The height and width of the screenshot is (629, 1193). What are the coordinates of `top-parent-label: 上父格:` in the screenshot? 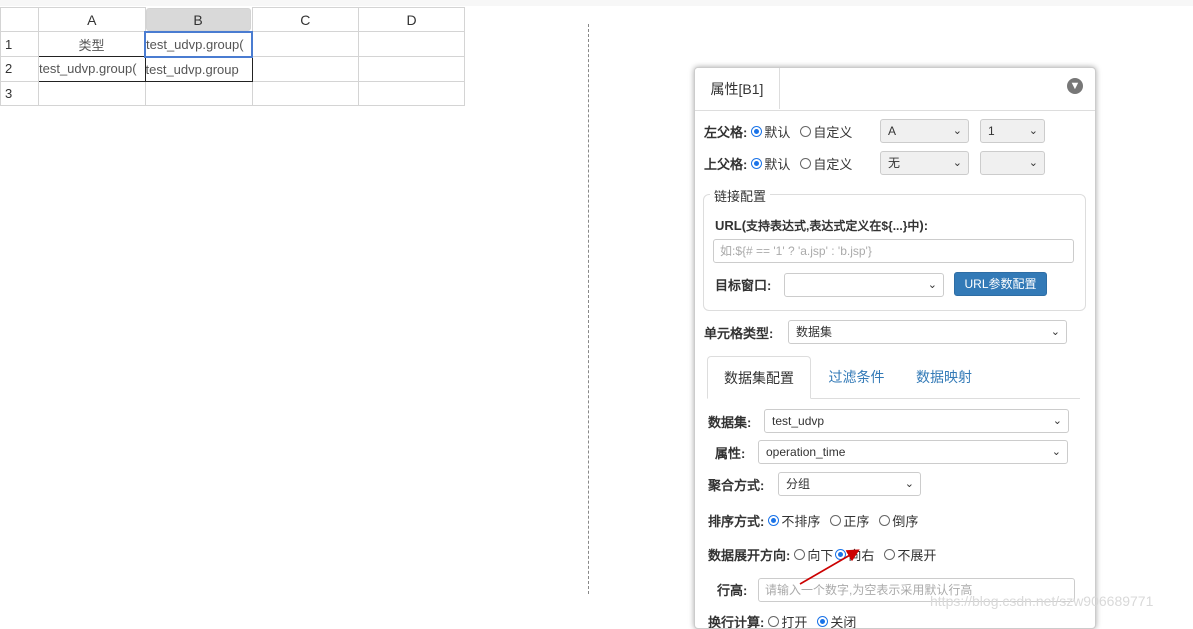 It's located at (725, 163).